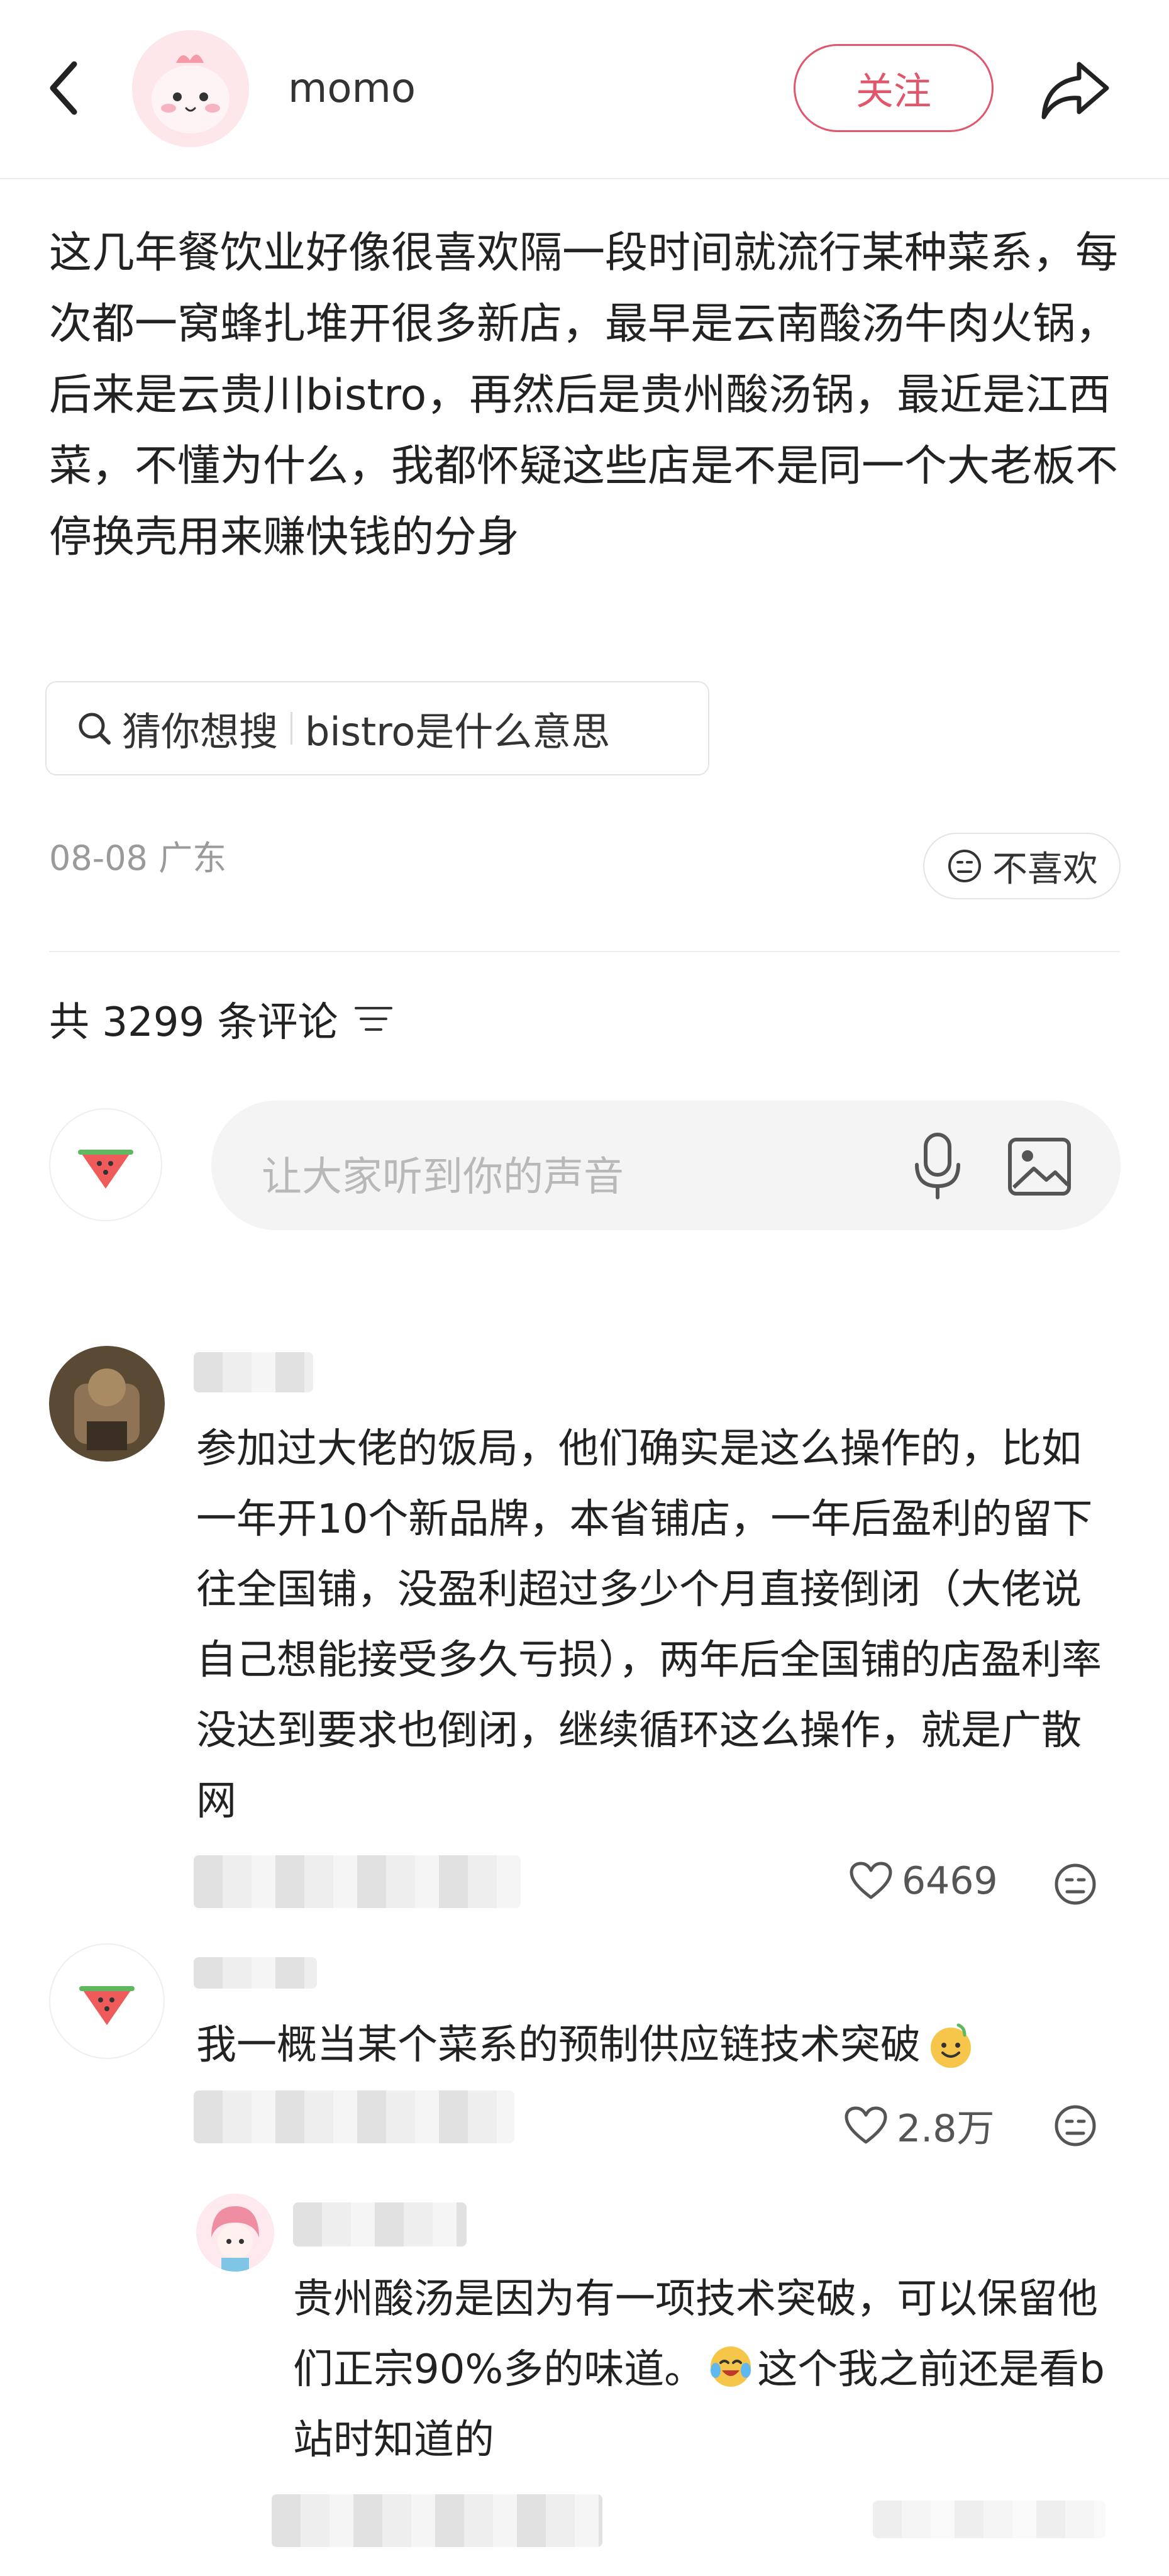 This screenshot has height=2576, width=1169. What do you see at coordinates (558, 2045) in the screenshot?
I see `comment-text: 我一概当某个菜系的预制供应链技术突破` at bounding box center [558, 2045].